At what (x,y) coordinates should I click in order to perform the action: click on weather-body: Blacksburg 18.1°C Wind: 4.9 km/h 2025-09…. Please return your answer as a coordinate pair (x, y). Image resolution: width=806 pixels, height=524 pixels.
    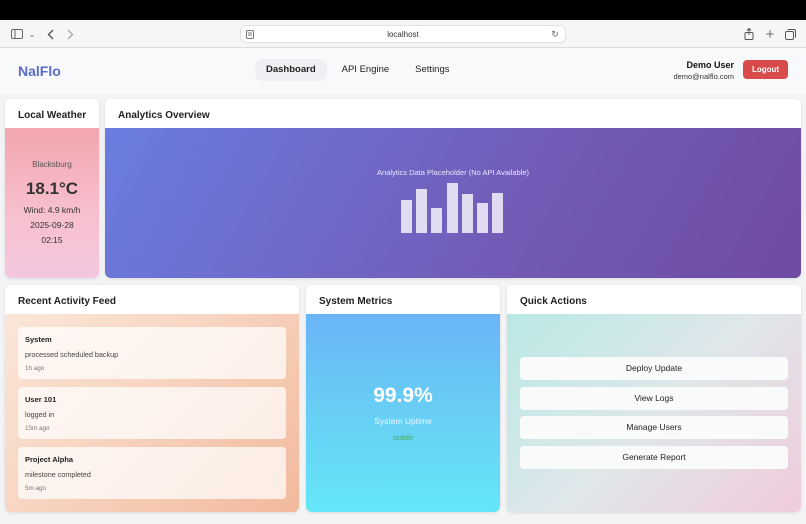
    Looking at the image, I should click on (52, 203).